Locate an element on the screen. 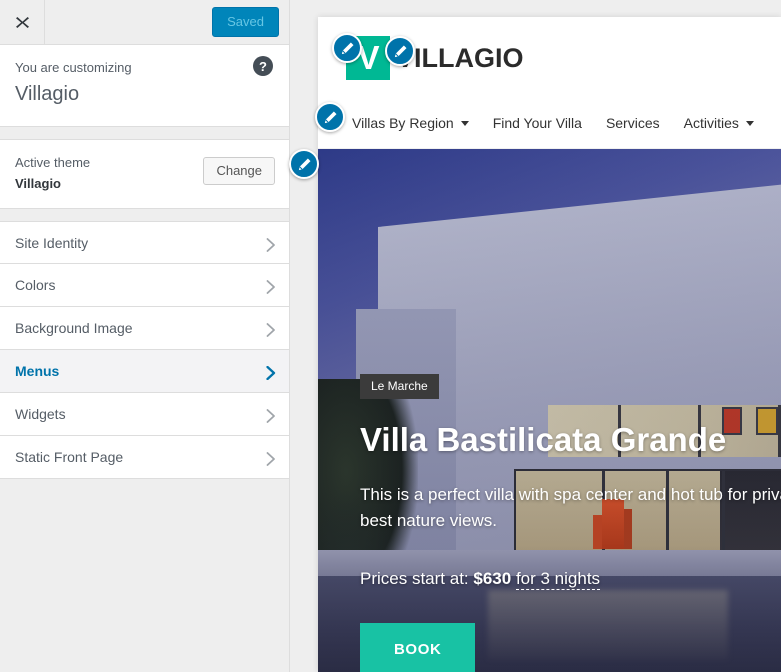 This screenshot has height=672, width=781. sidebar-item-static-front-page: Static Front Page is located at coordinates (144, 457).